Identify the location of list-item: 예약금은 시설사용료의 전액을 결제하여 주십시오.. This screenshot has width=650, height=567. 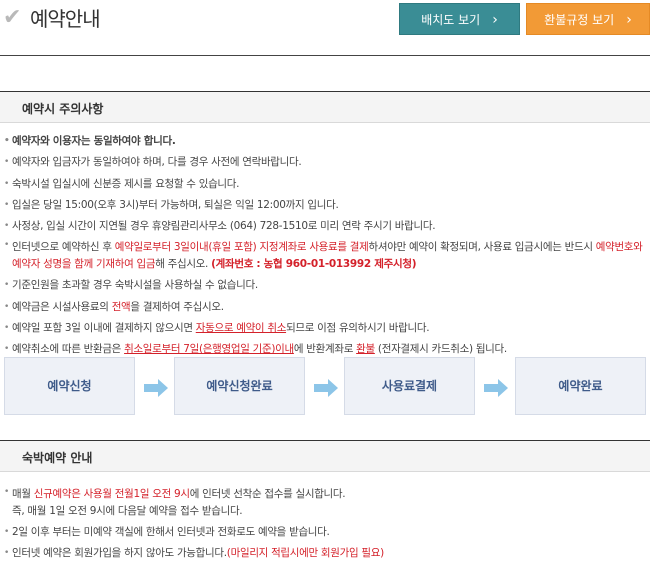
(327, 308).